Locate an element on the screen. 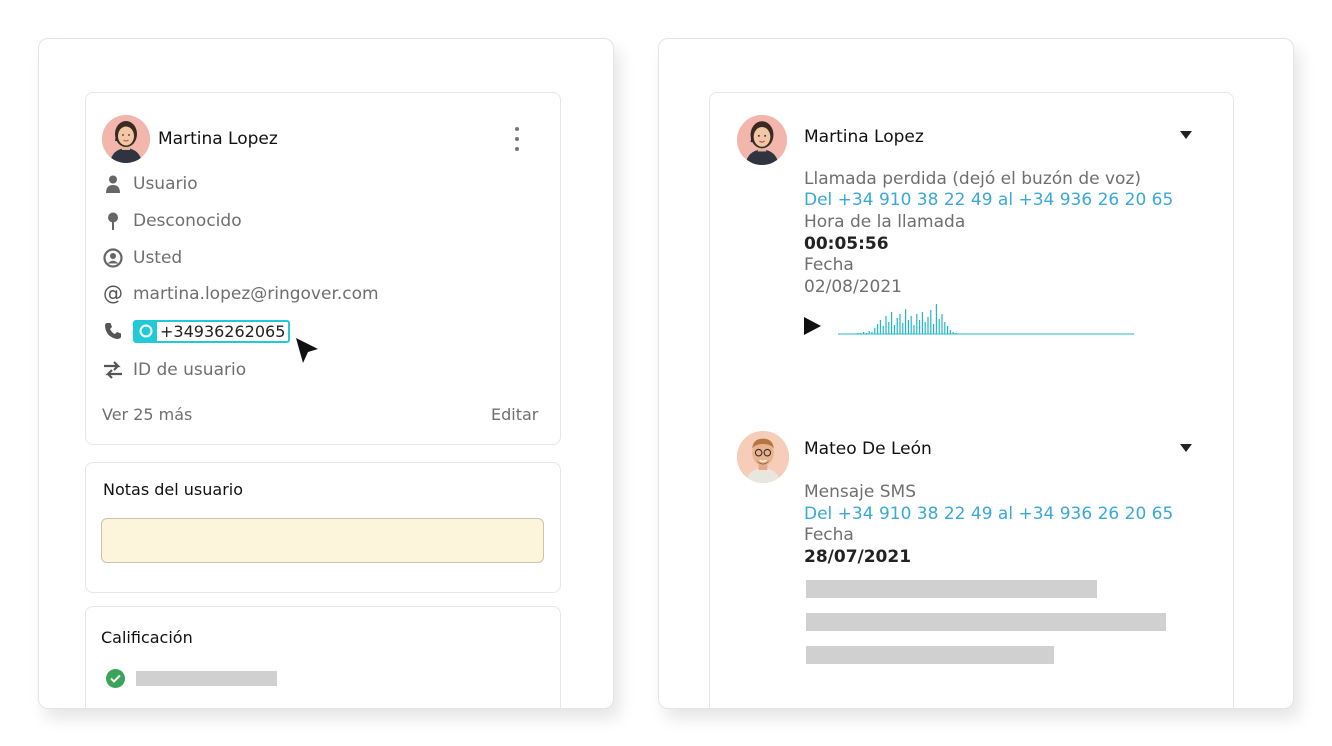 The image size is (1332, 746). owner-icon is located at coordinates (113, 258).